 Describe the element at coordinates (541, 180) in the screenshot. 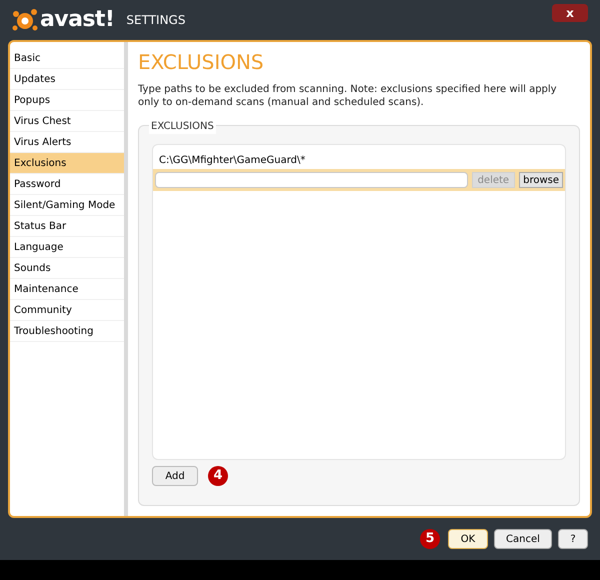

I see `browse-button: browse` at that location.